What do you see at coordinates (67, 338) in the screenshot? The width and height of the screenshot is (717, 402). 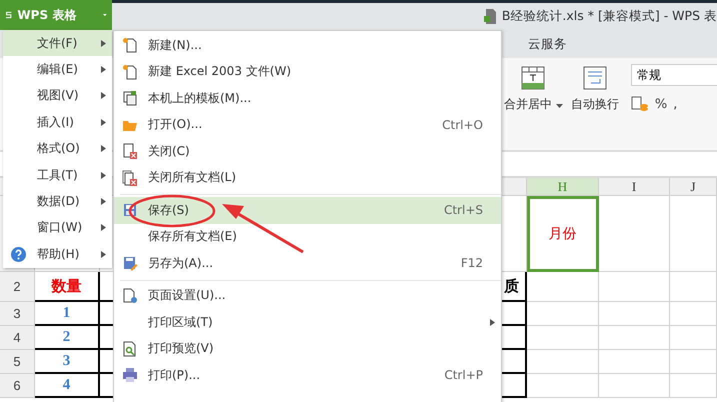 I see `table-cell: 2` at bounding box center [67, 338].